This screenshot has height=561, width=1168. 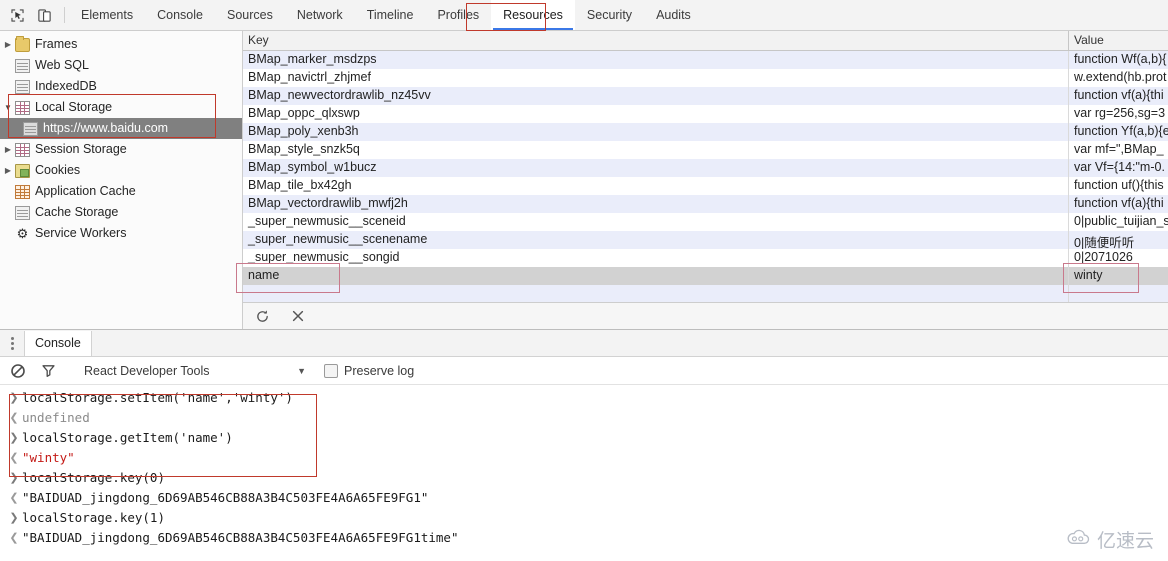 I want to click on tab-resources: Resources, so click(x=533, y=15).